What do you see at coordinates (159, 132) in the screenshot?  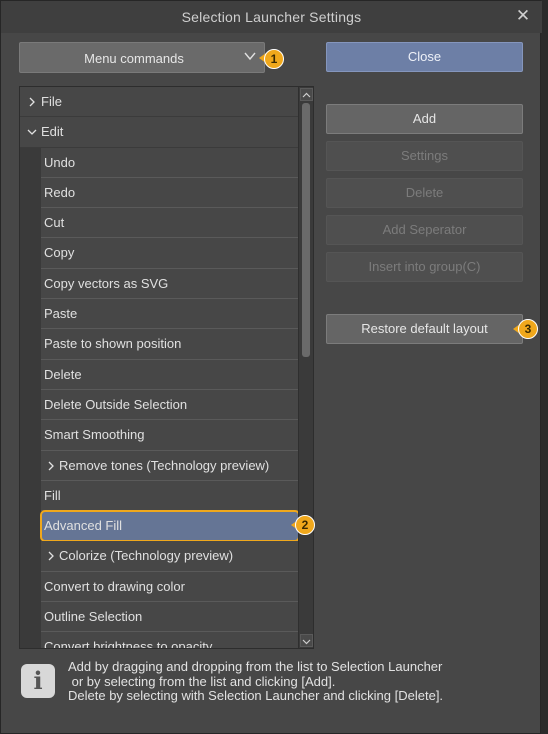 I see `tree-category-row: Edit` at bounding box center [159, 132].